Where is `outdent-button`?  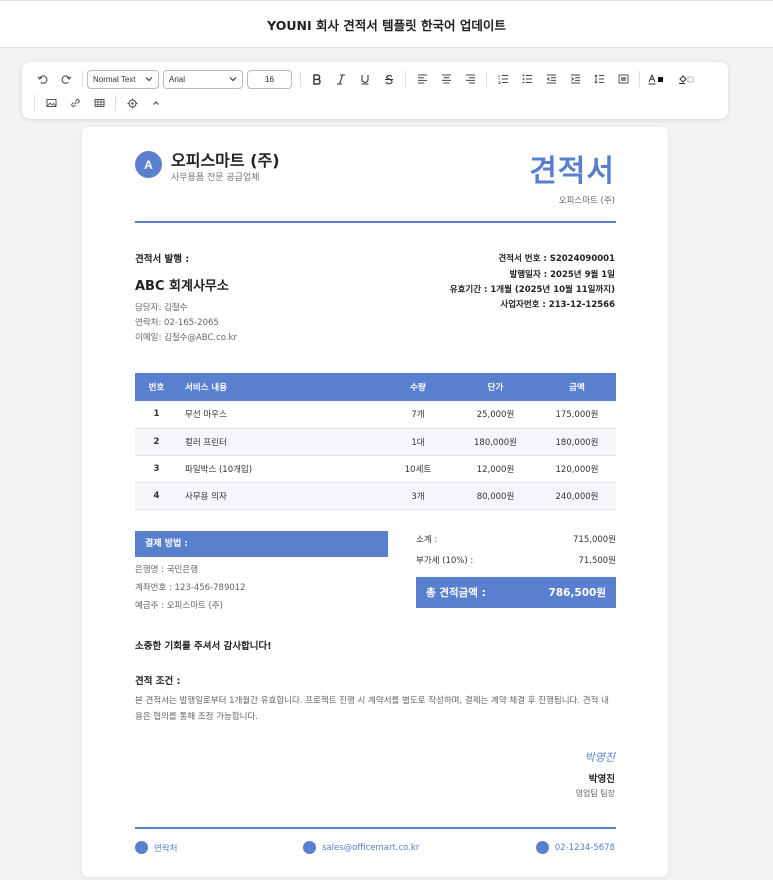 outdent-button is located at coordinates (551, 79).